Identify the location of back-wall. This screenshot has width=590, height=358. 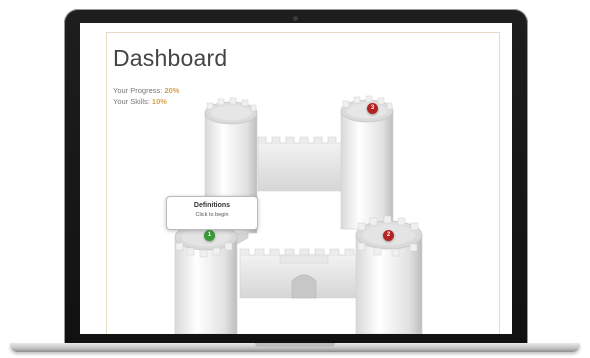
(300, 164).